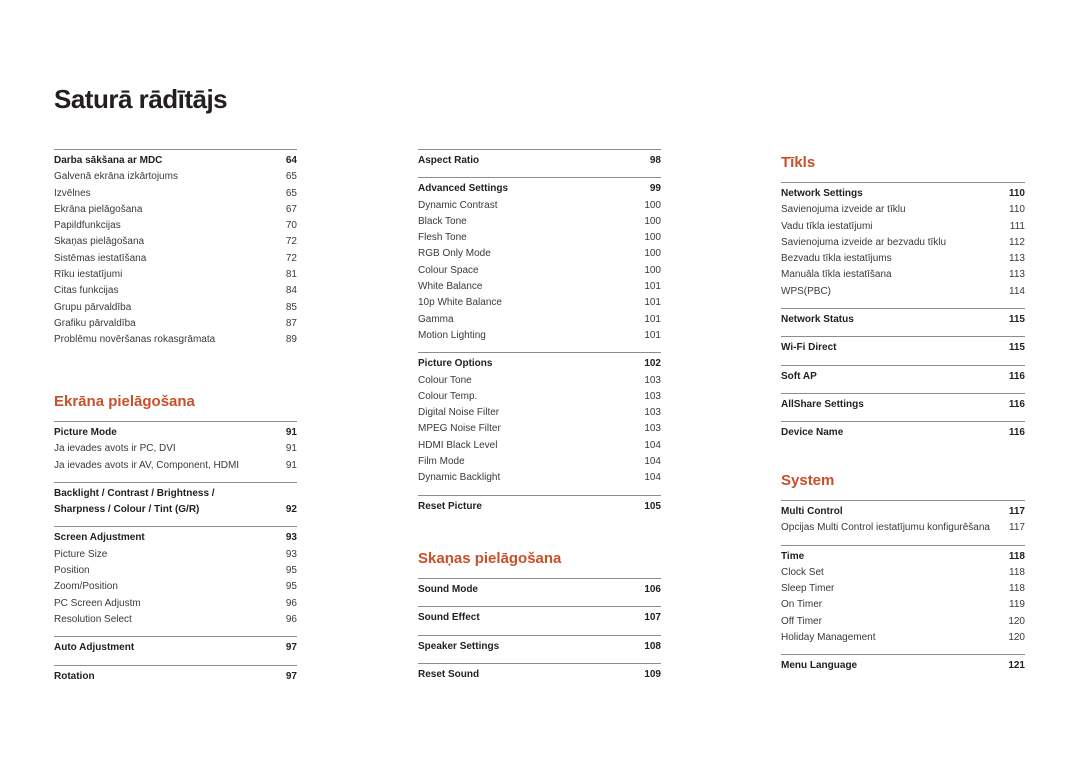  I want to click on toc-subentry: Savienojuma izveide ar bezvadu tīklu 112, so click(903, 243).